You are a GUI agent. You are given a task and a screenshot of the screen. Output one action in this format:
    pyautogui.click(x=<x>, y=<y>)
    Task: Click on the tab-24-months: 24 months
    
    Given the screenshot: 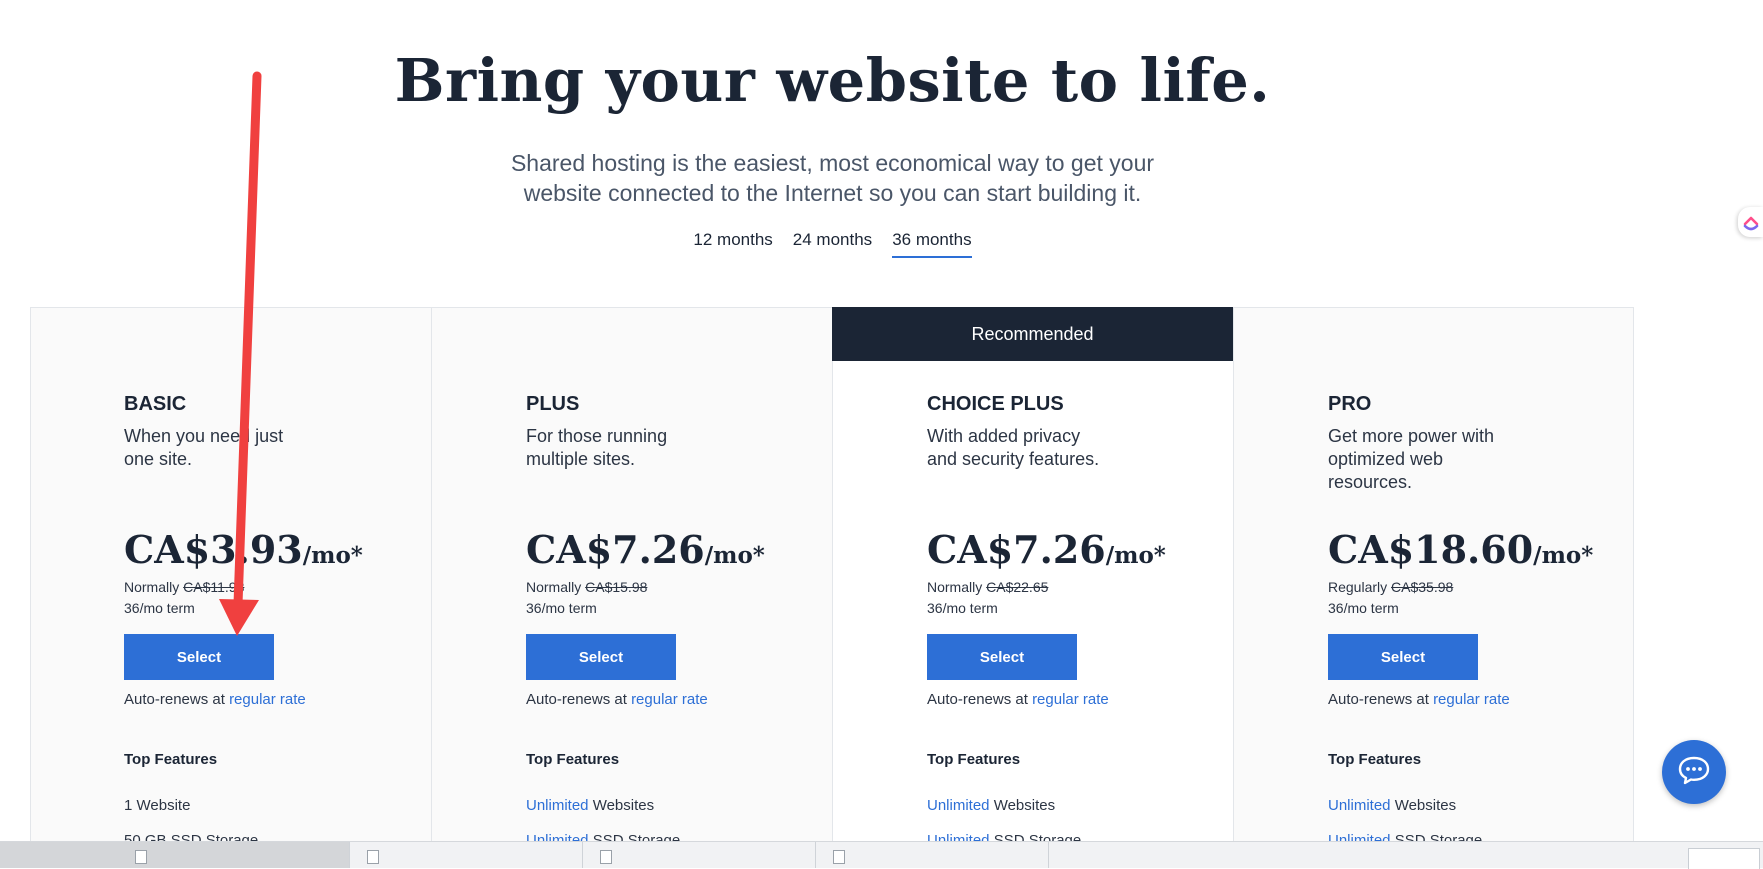 What is the action you would take?
    pyautogui.click(x=832, y=244)
    